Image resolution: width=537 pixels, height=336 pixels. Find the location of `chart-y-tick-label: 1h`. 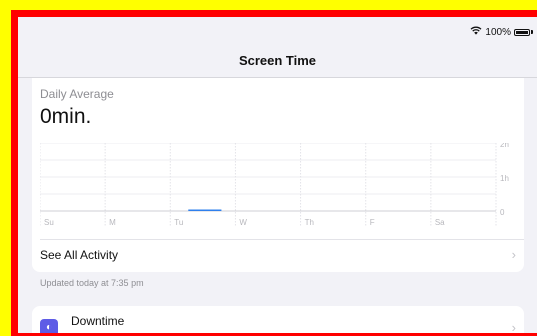

chart-y-tick-label: 1h is located at coordinates (504, 178).